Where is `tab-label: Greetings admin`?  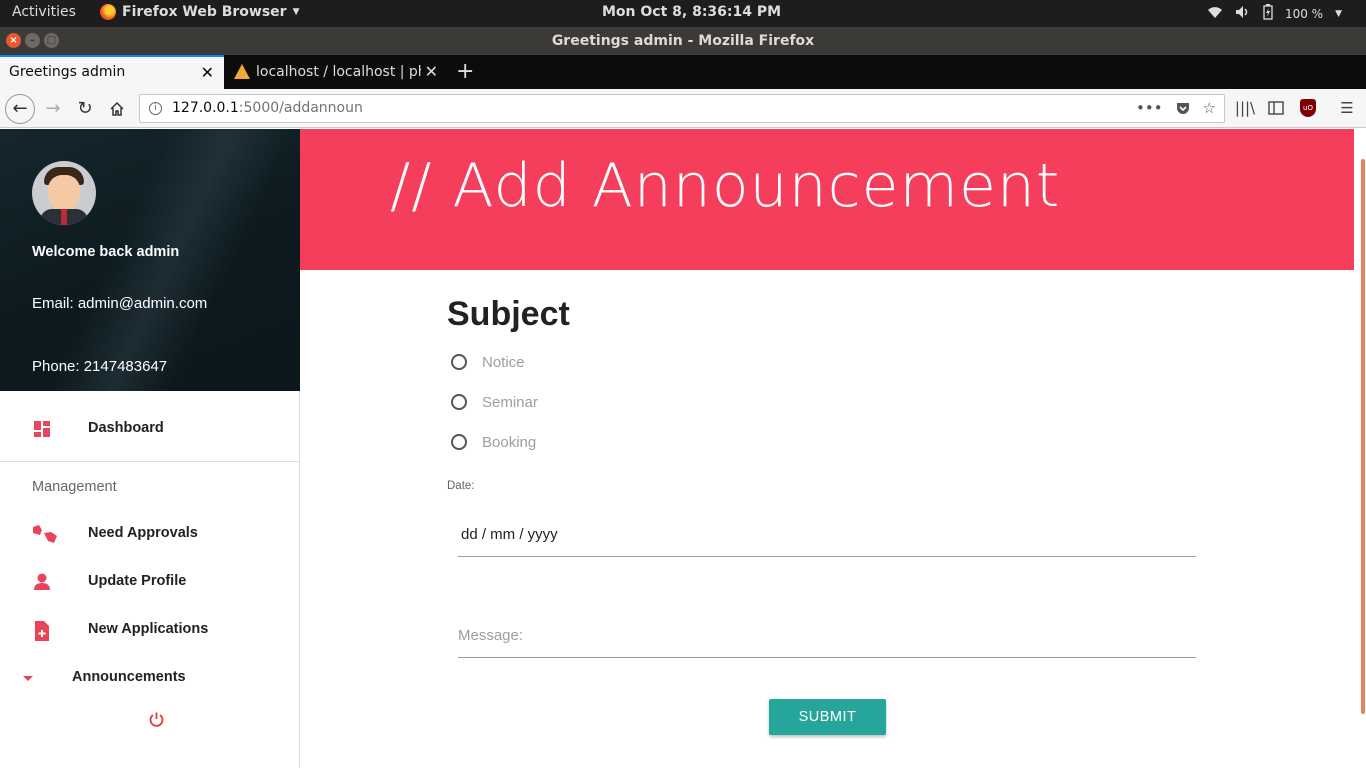
tab-label: Greetings admin is located at coordinates (67, 72).